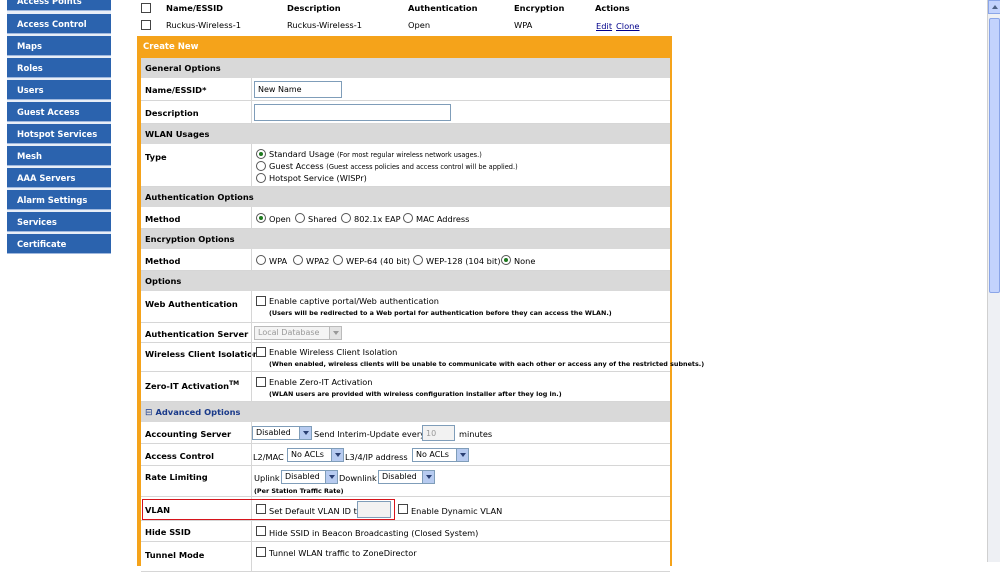  I want to click on enc-wep128-radio, so click(418, 260).